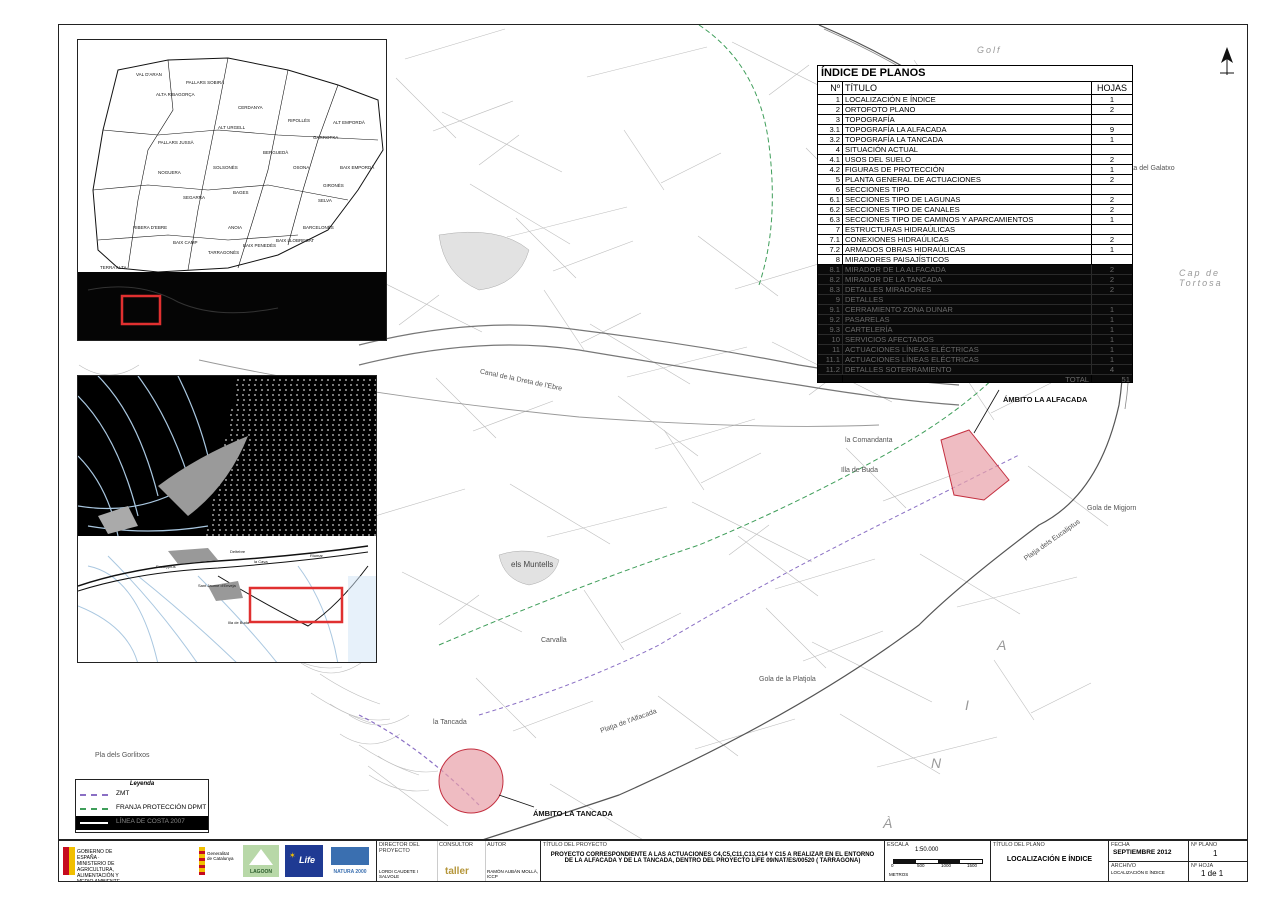  I want to click on row-number: 4.1, so click(830, 159).